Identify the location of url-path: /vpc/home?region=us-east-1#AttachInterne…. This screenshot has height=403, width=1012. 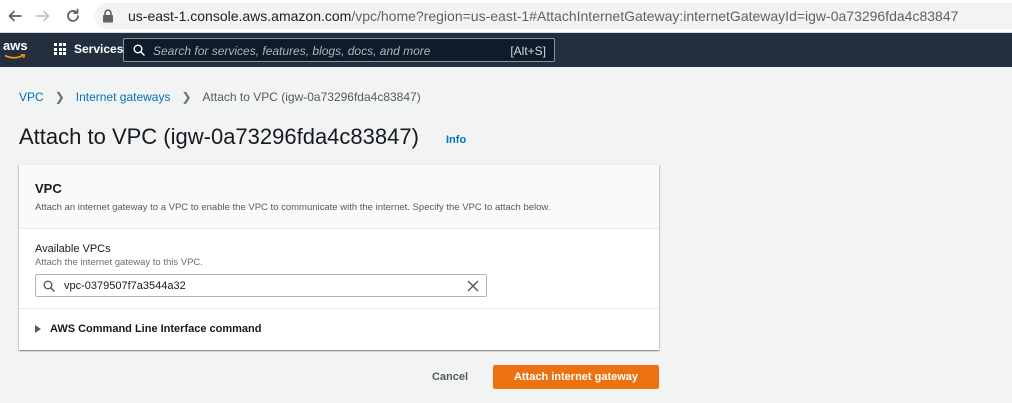
(655, 16).